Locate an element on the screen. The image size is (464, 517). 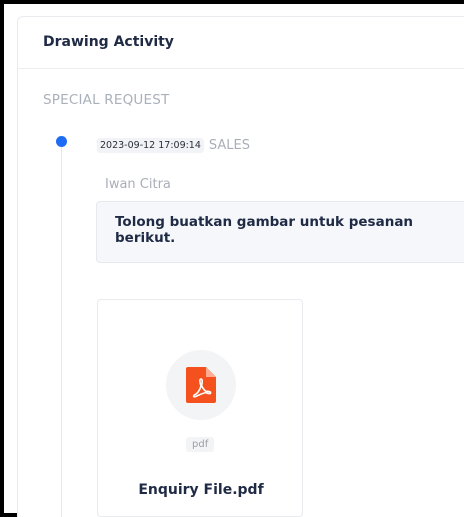
attachment-file-name: Enquiry File.pdf is located at coordinates (201, 490).